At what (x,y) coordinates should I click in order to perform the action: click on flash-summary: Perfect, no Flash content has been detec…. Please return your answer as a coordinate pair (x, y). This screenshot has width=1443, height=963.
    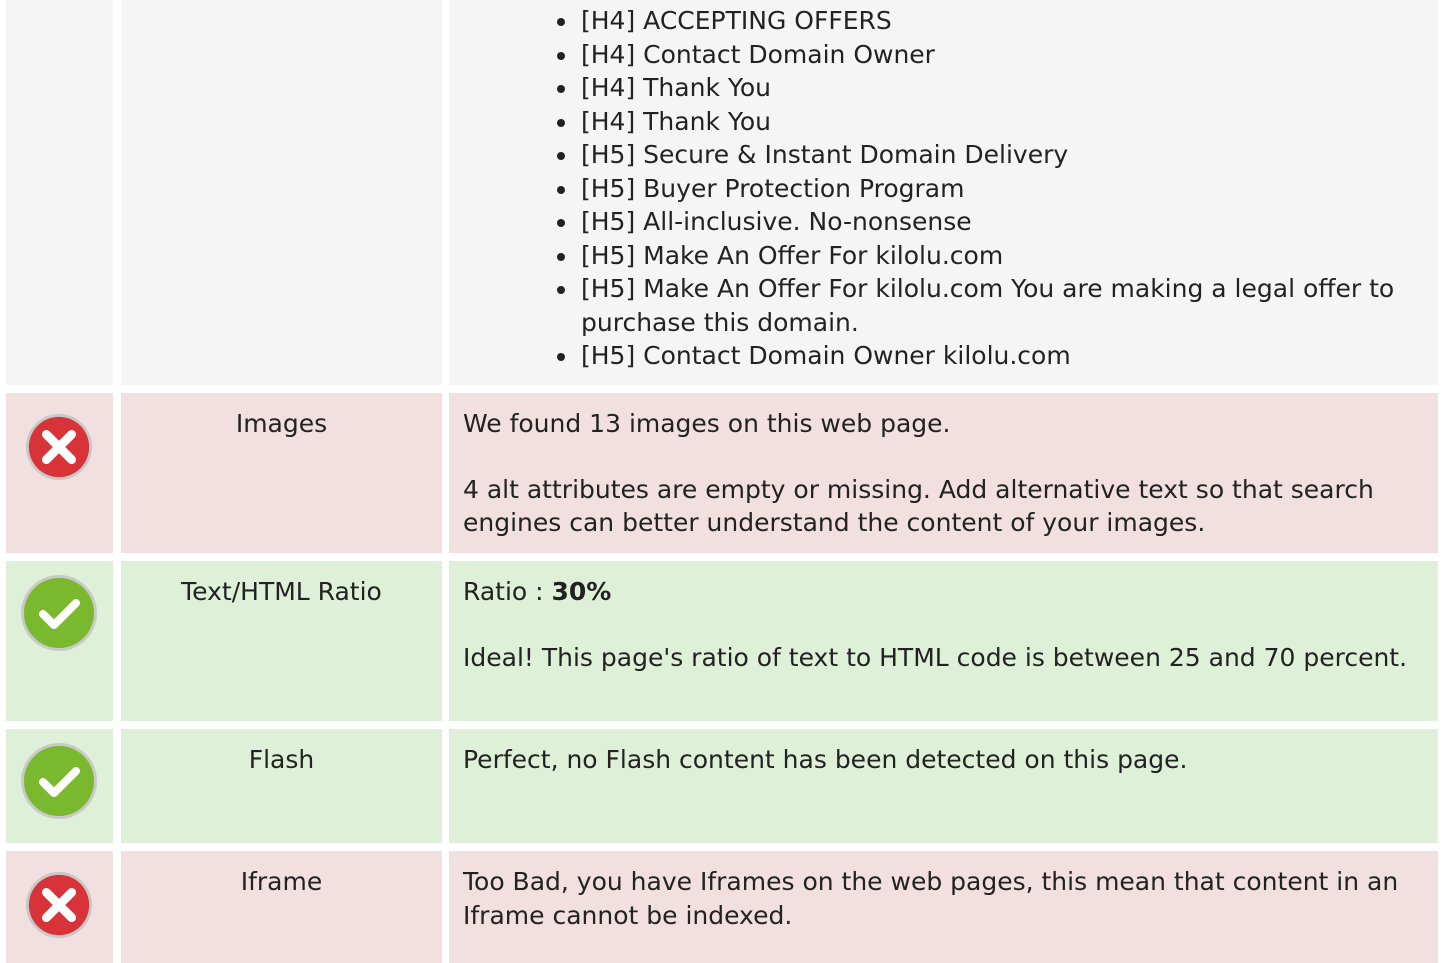
    Looking at the image, I should click on (825, 759).